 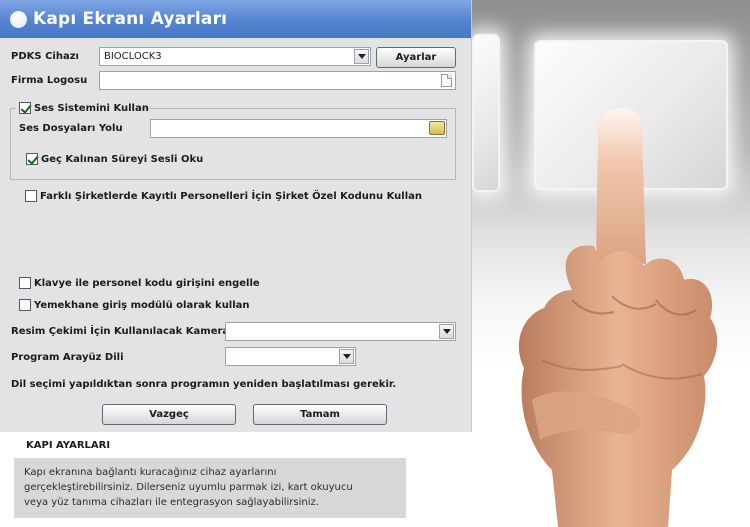 What do you see at coordinates (416, 57) in the screenshot?
I see `settings-button: Ayarlar` at bounding box center [416, 57].